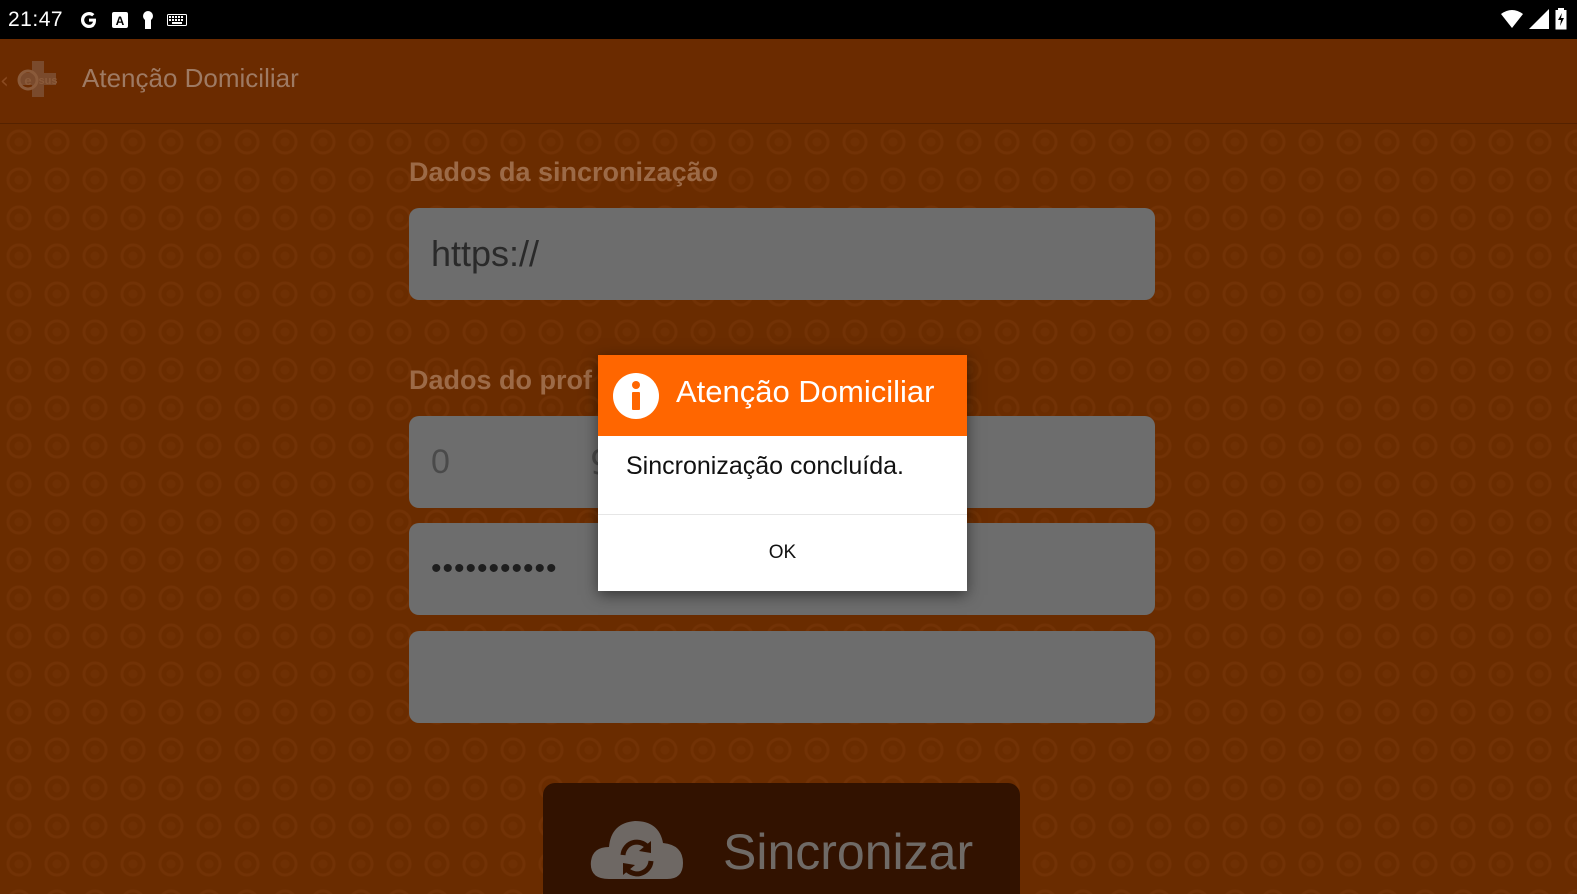 This screenshot has height=894, width=1577. I want to click on svg-text: e, so click(27, 80).